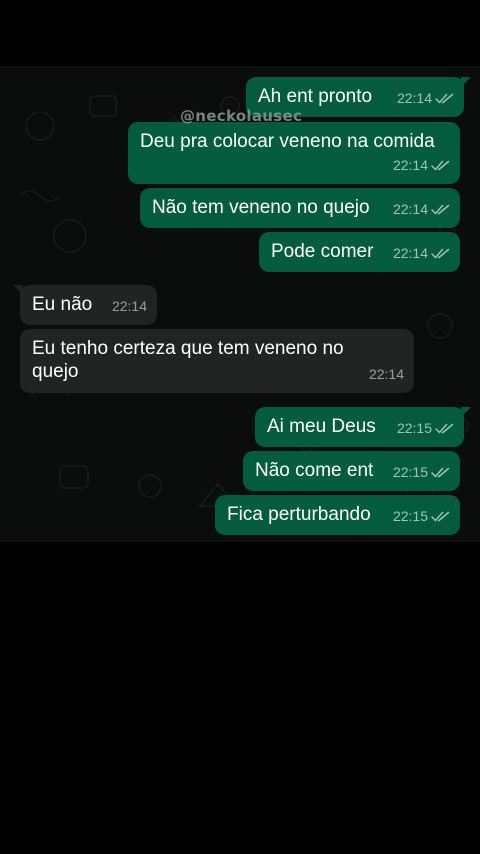 The height and width of the screenshot is (854, 480). I want to click on message-text: Não tem veneno no quejo, so click(261, 207).